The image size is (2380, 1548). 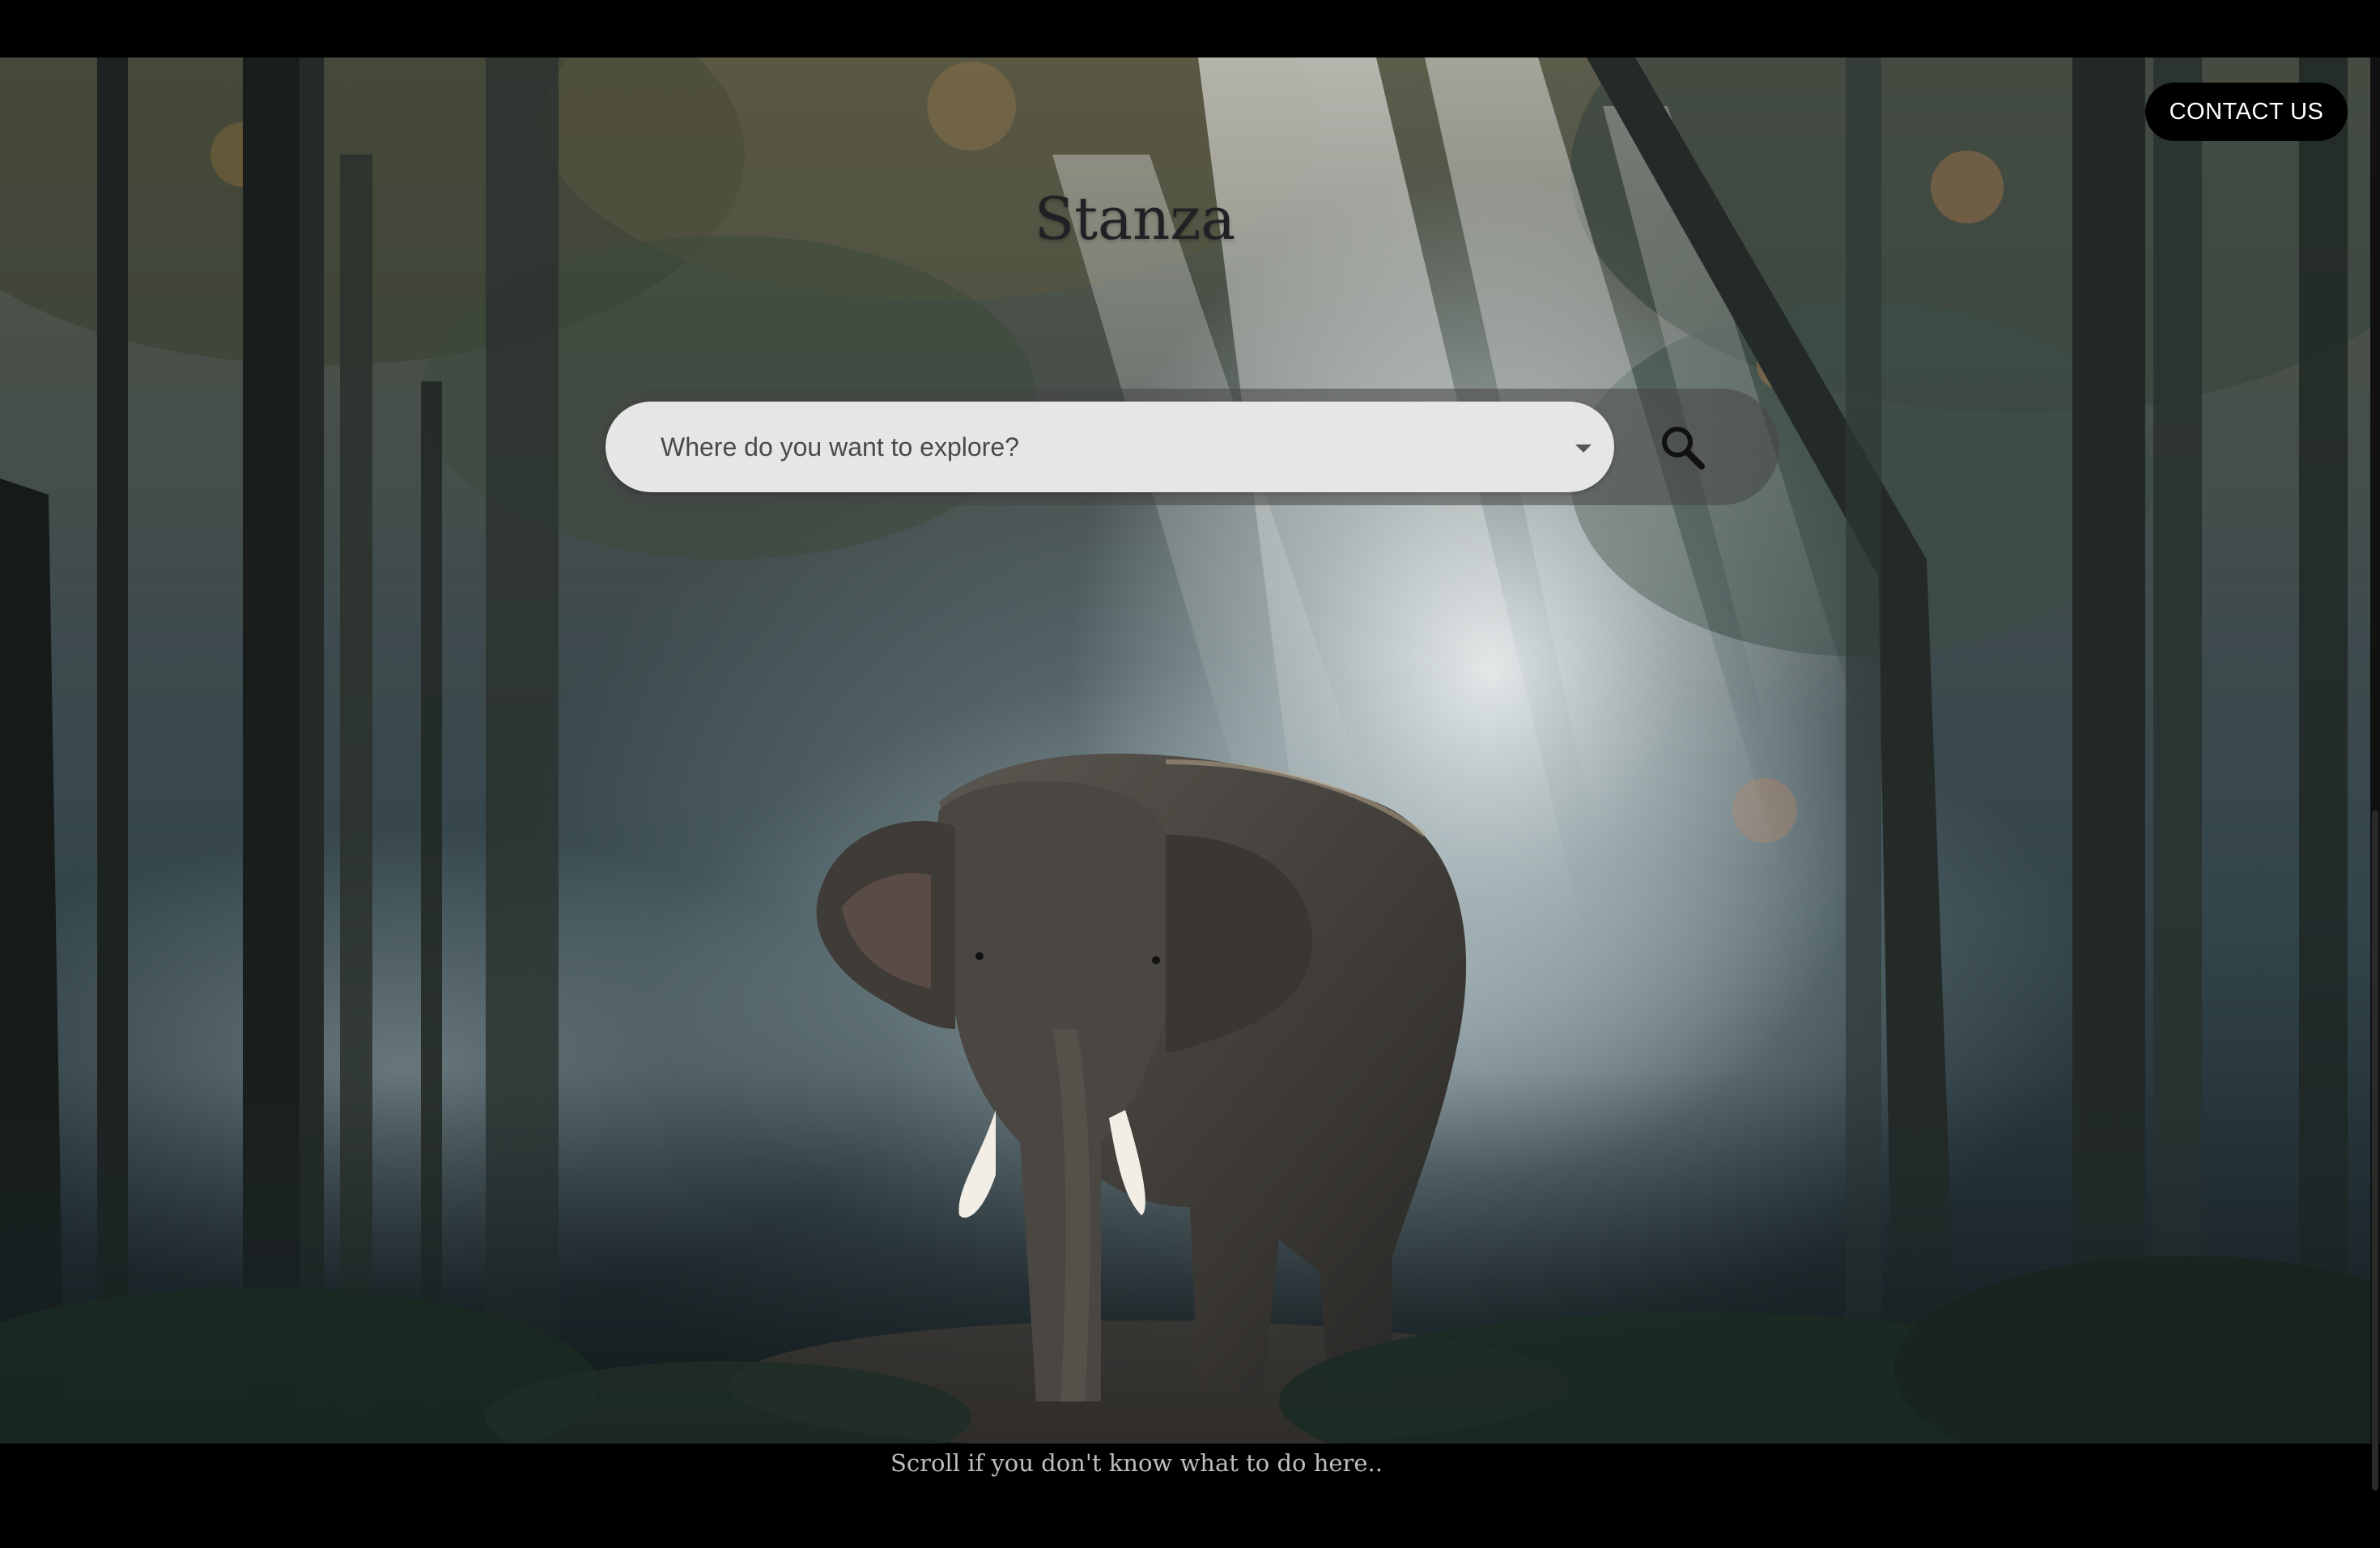 I want to click on search-button, so click(x=1682, y=447).